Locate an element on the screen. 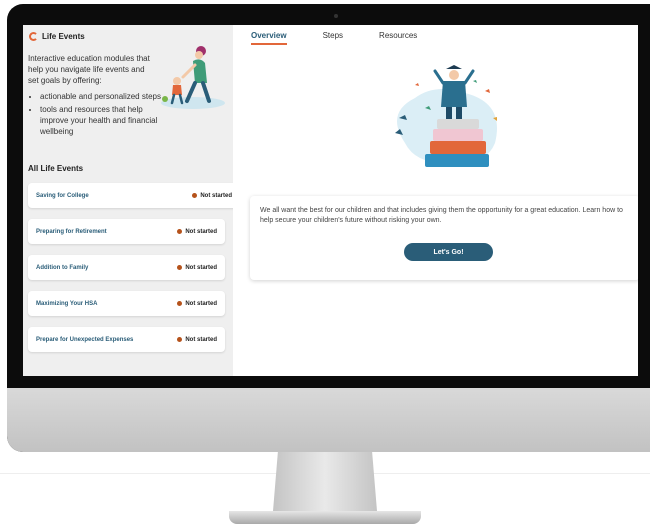 The image size is (650, 528). benefit-item: actionable and personalized steps is located at coordinates (104, 96).